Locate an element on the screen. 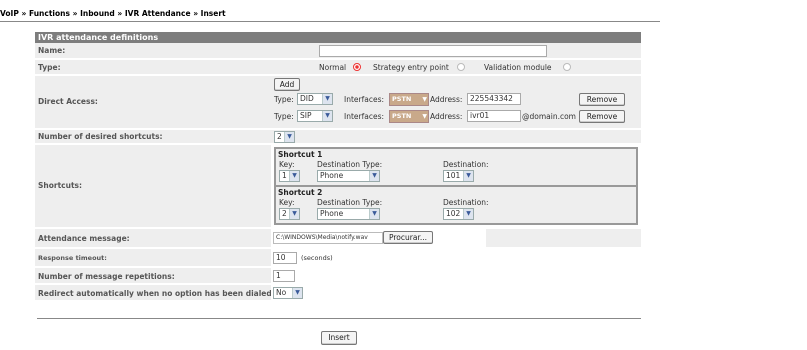  shortcut-2-dest-select: 102 ▼ is located at coordinates (458, 214).